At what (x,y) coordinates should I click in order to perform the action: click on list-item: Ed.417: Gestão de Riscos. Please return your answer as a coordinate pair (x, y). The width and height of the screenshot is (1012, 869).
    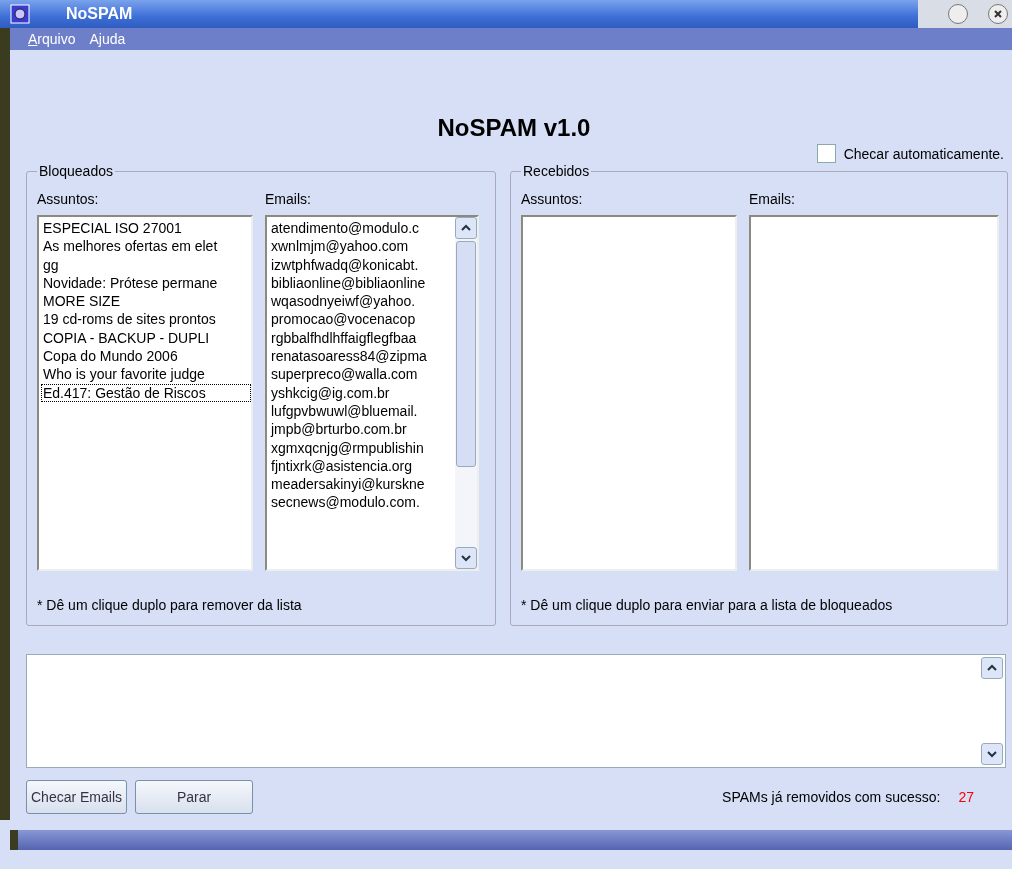
    Looking at the image, I should click on (146, 392).